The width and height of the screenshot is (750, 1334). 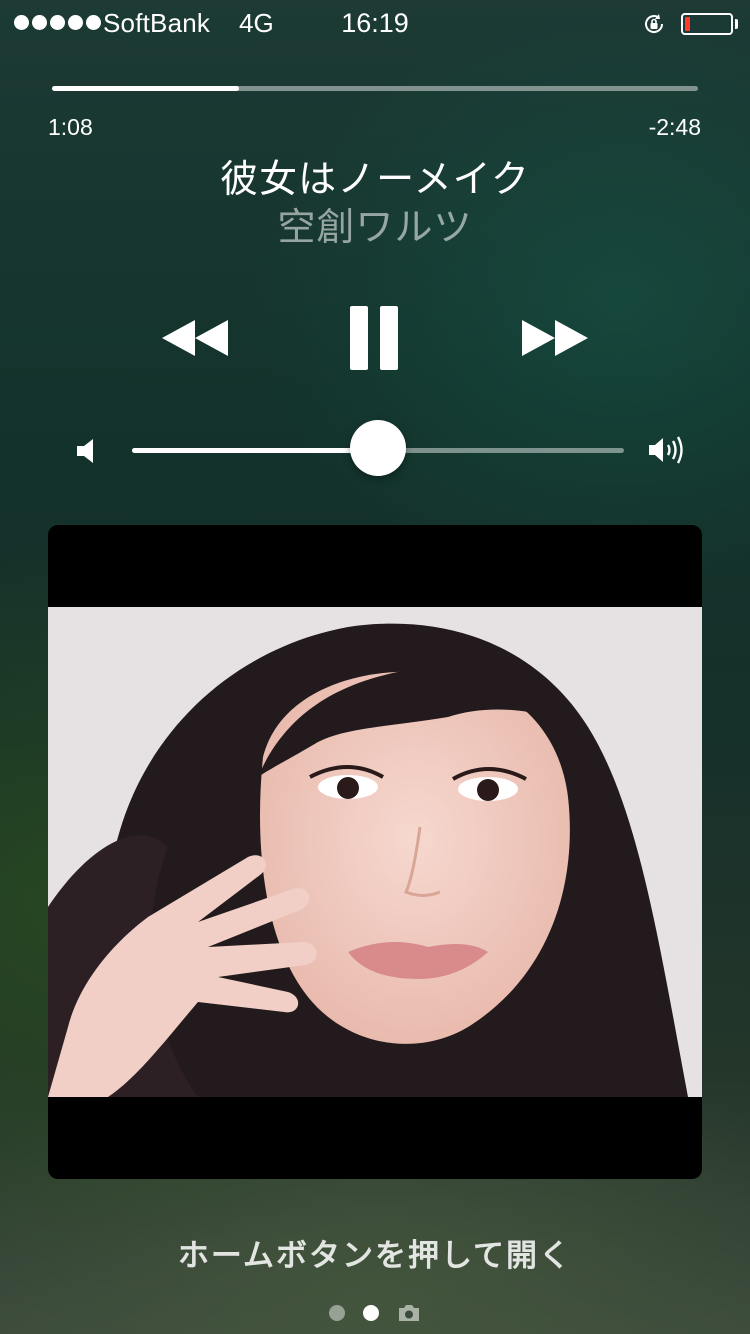 What do you see at coordinates (85, 451) in the screenshot?
I see `speaker-low-icon` at bounding box center [85, 451].